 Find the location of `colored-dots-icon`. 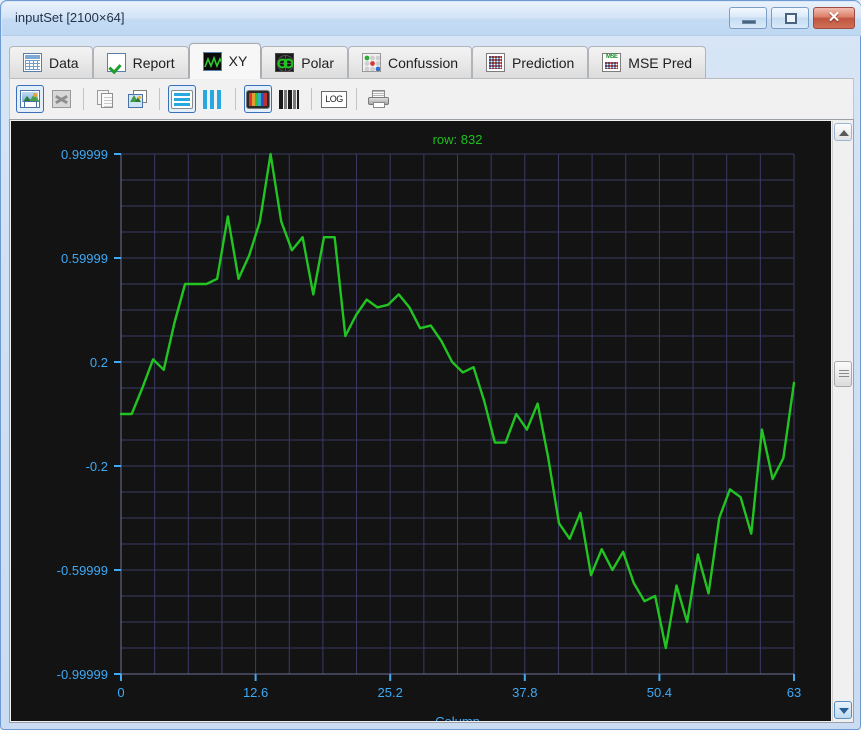

colored-dots-icon is located at coordinates (371, 62).